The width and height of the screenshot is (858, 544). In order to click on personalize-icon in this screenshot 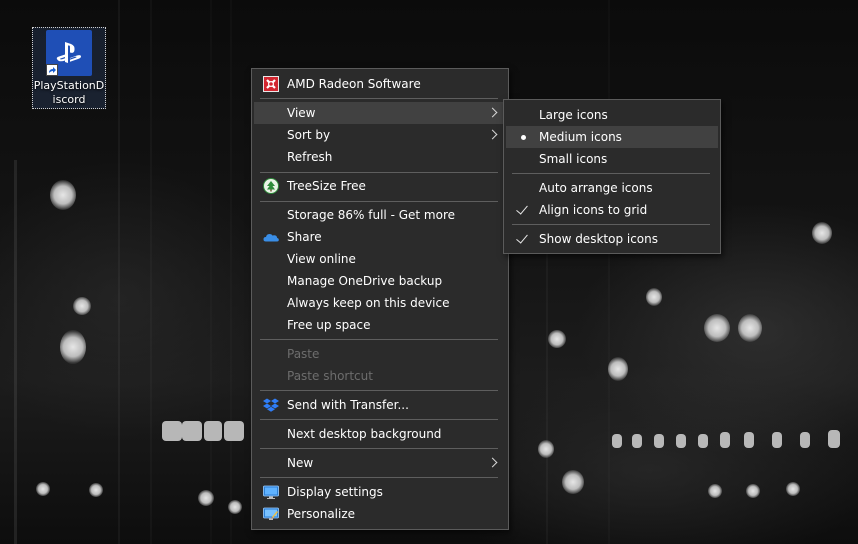, I will do `click(271, 514)`.